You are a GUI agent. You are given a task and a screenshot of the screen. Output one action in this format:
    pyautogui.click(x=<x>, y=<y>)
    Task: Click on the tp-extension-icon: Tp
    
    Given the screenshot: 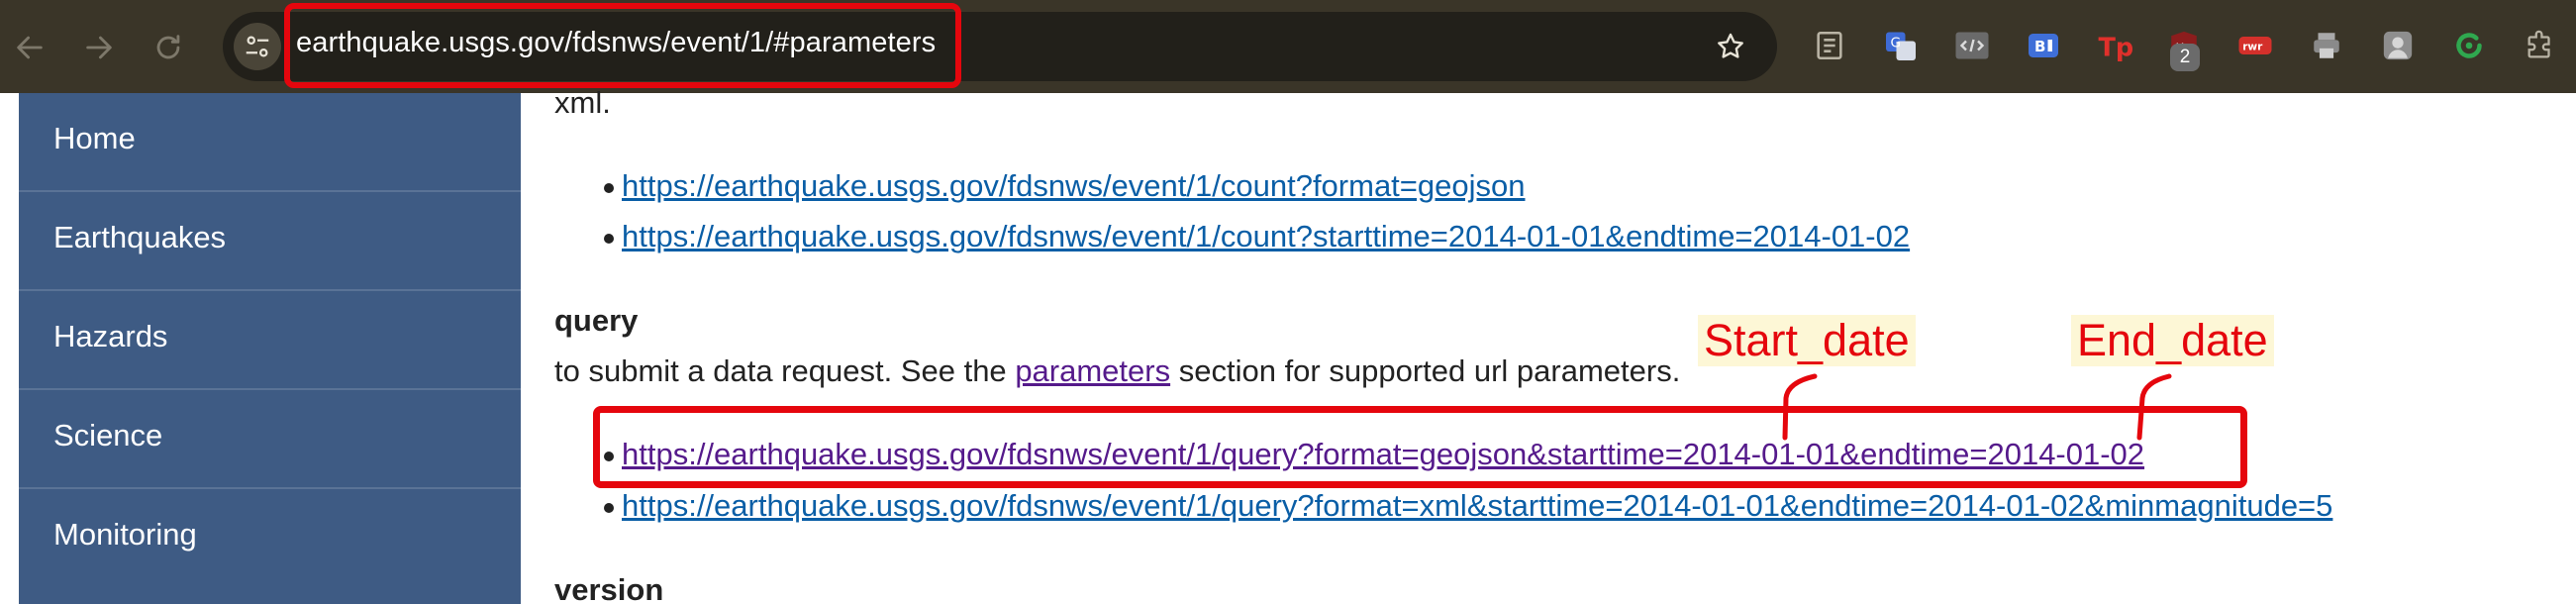 What is the action you would take?
    pyautogui.click(x=2116, y=48)
    